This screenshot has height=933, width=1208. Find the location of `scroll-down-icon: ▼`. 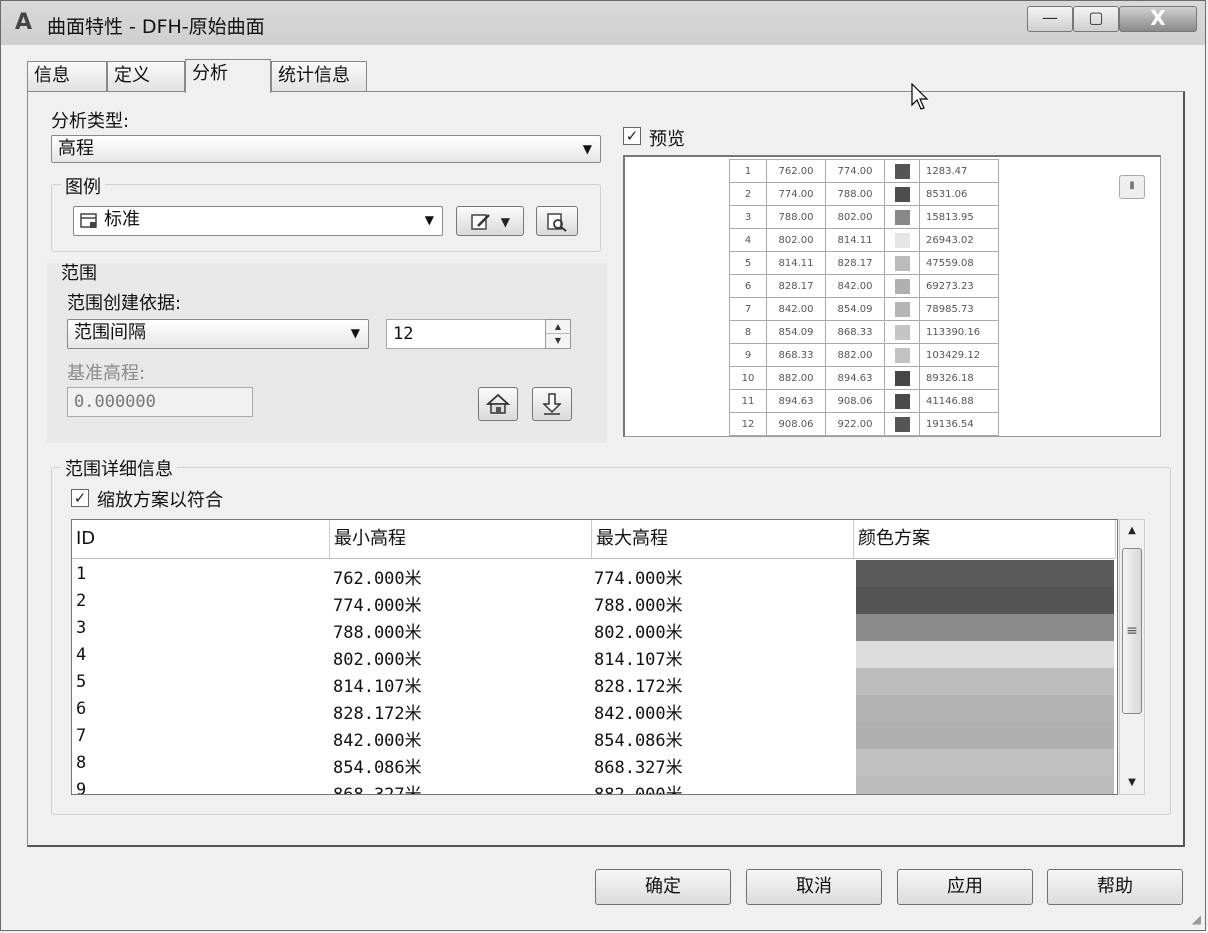

scroll-down-icon: ▼ is located at coordinates (1132, 783).